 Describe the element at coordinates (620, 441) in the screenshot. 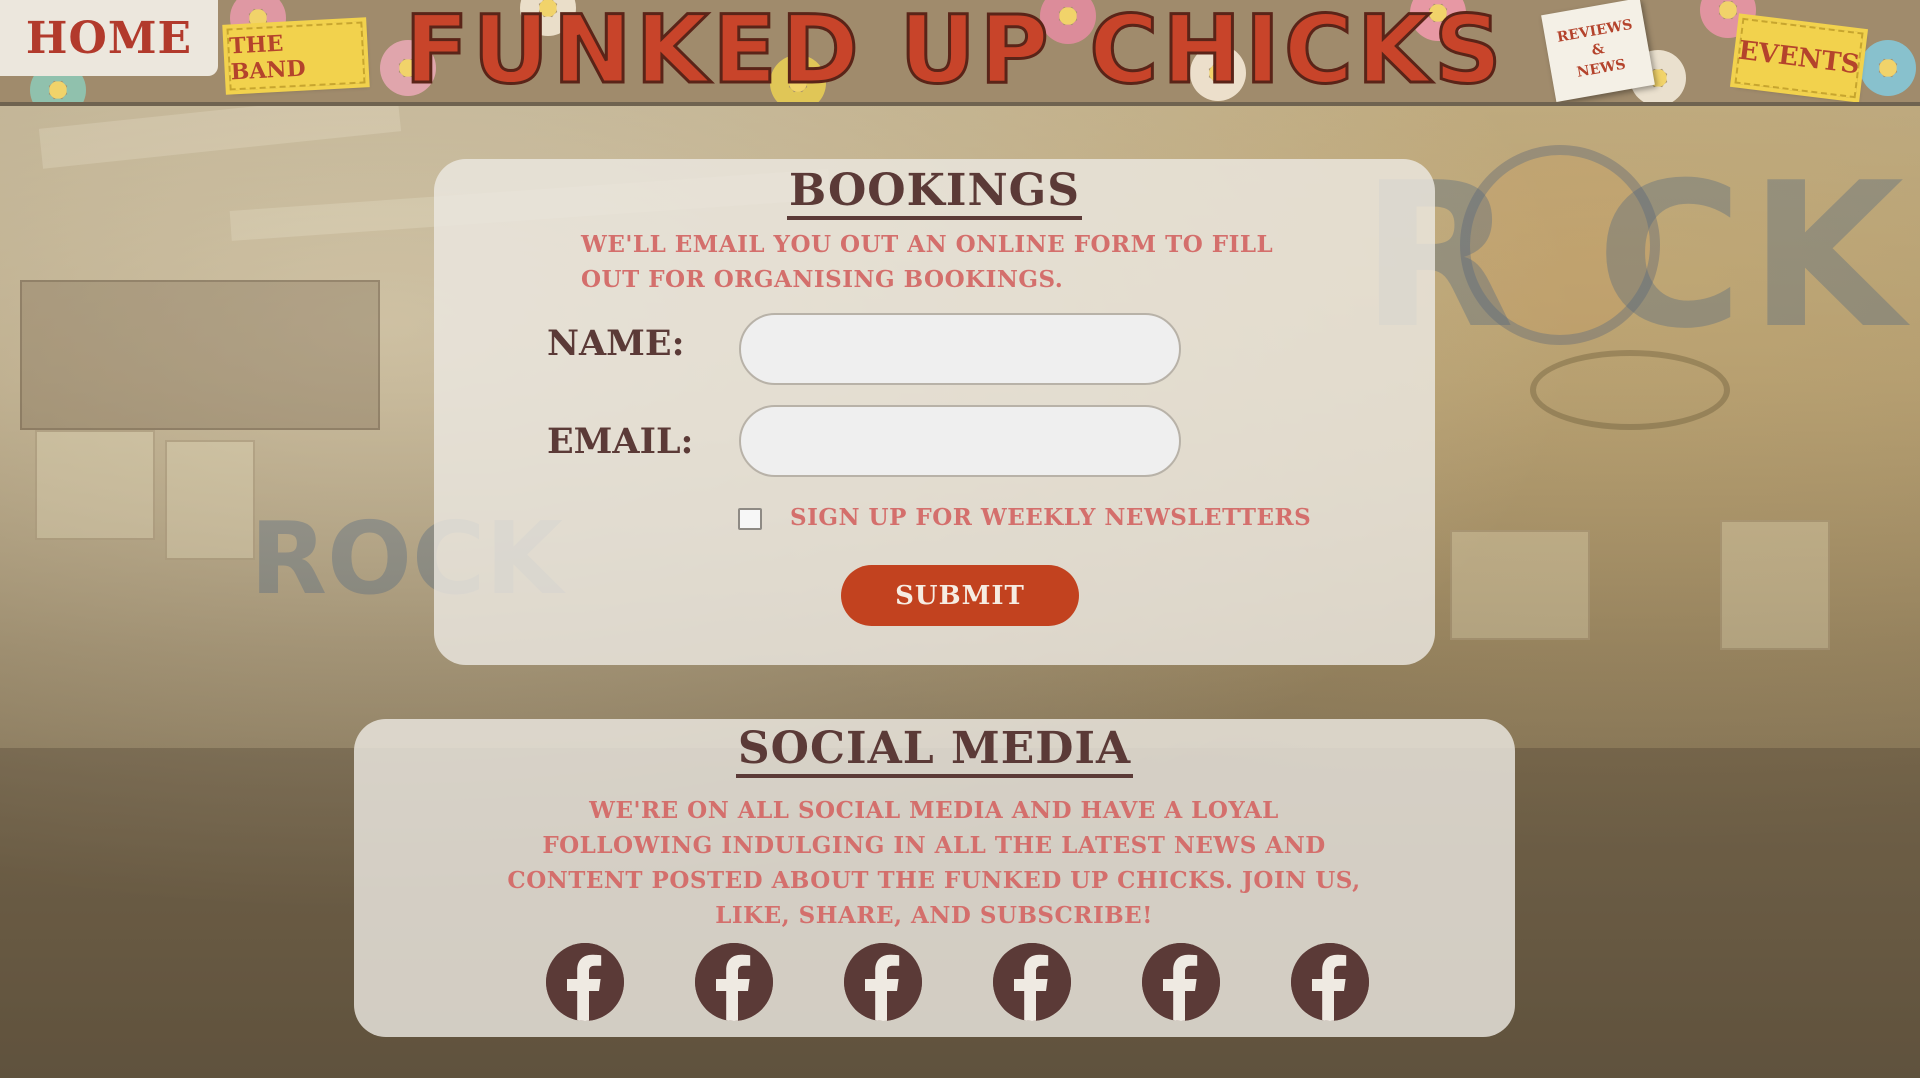

I see `email-label: Email:` at that location.